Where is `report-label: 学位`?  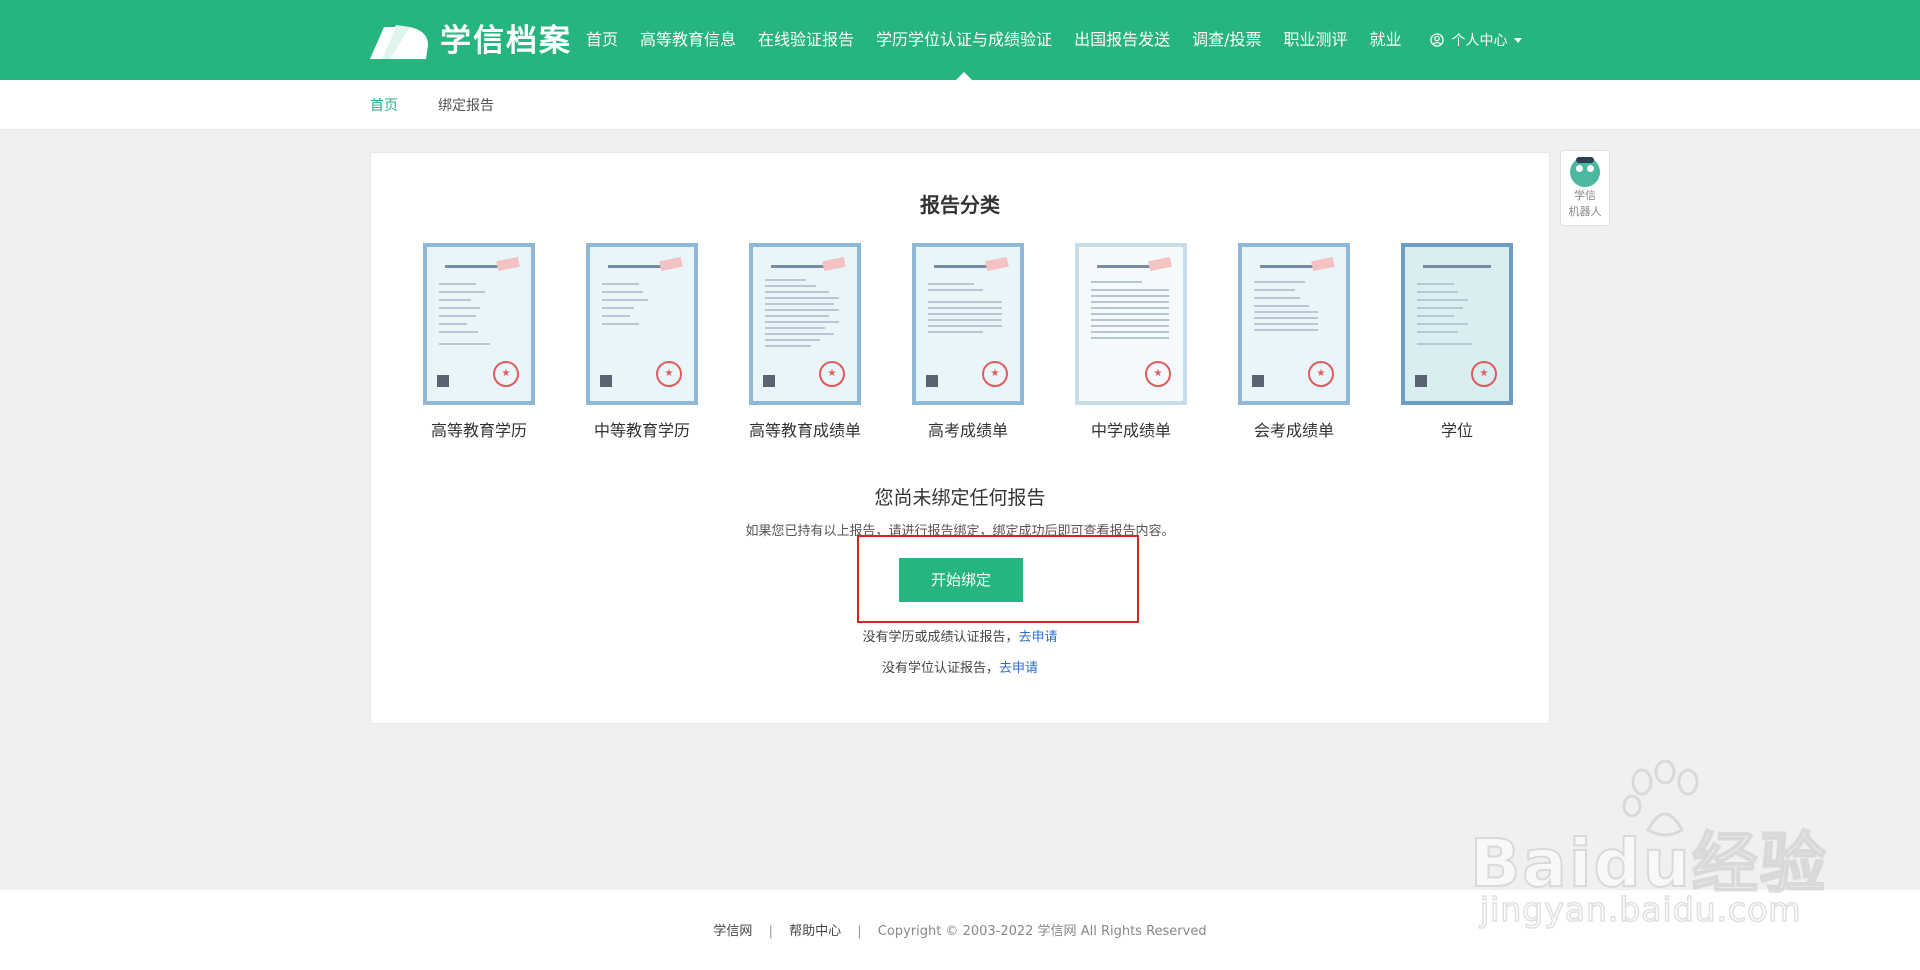
report-label: 学位 is located at coordinates (1456, 430).